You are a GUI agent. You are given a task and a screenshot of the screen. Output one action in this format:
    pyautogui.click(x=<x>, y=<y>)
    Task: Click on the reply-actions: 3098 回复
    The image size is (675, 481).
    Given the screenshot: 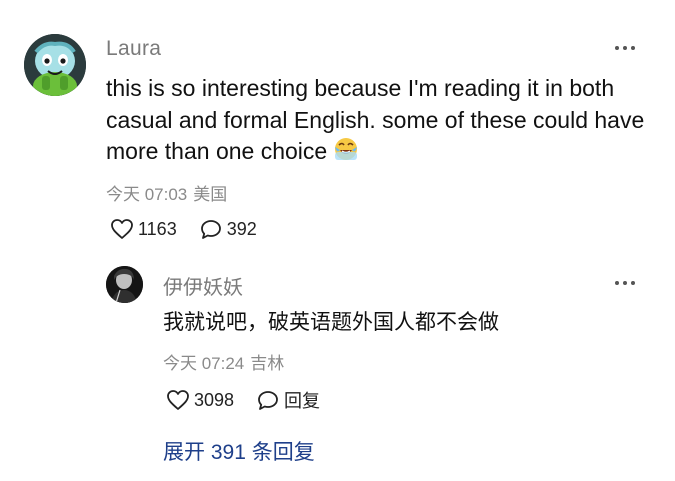 What is the action you would take?
    pyautogui.click(x=243, y=400)
    